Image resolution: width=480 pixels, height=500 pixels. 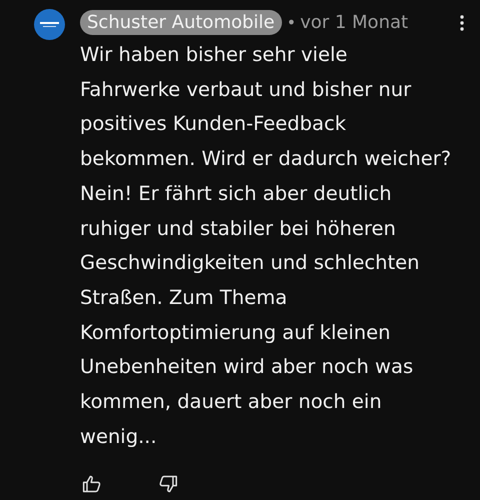 I want to click on avatar-logo-icon, so click(x=49, y=24).